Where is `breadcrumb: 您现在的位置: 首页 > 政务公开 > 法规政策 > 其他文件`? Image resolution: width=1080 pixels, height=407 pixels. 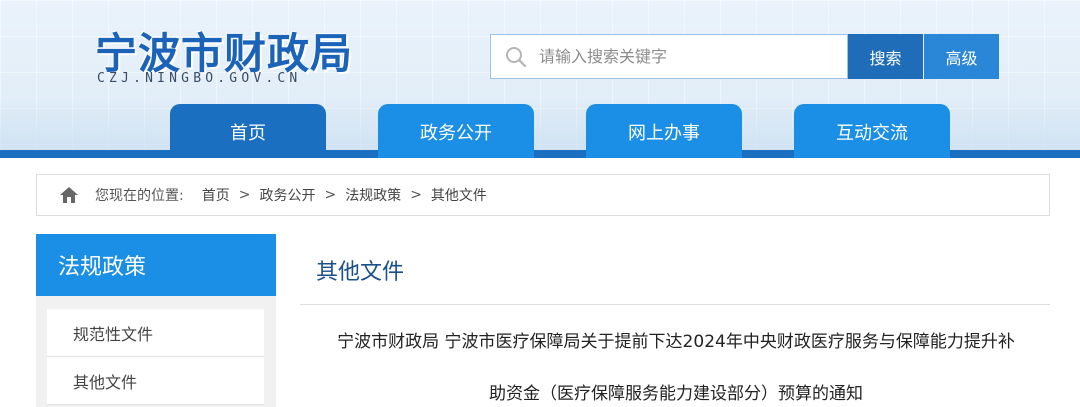
breadcrumb: 您现在的位置: 首页 > 政务公开 > 法规政策 > 其他文件 is located at coordinates (543, 195).